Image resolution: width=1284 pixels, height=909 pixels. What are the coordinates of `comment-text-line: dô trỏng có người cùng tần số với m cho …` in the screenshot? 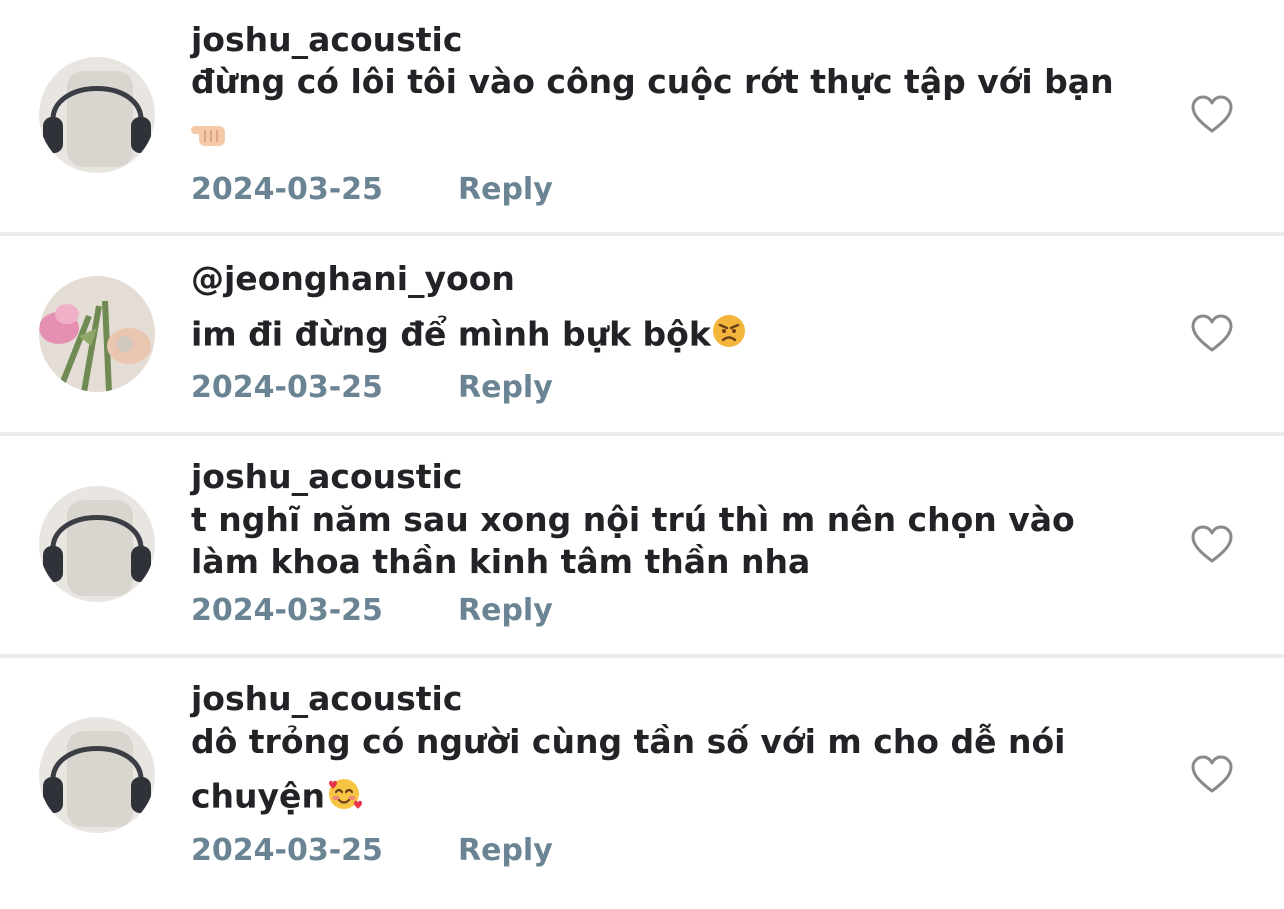 It's located at (628, 741).